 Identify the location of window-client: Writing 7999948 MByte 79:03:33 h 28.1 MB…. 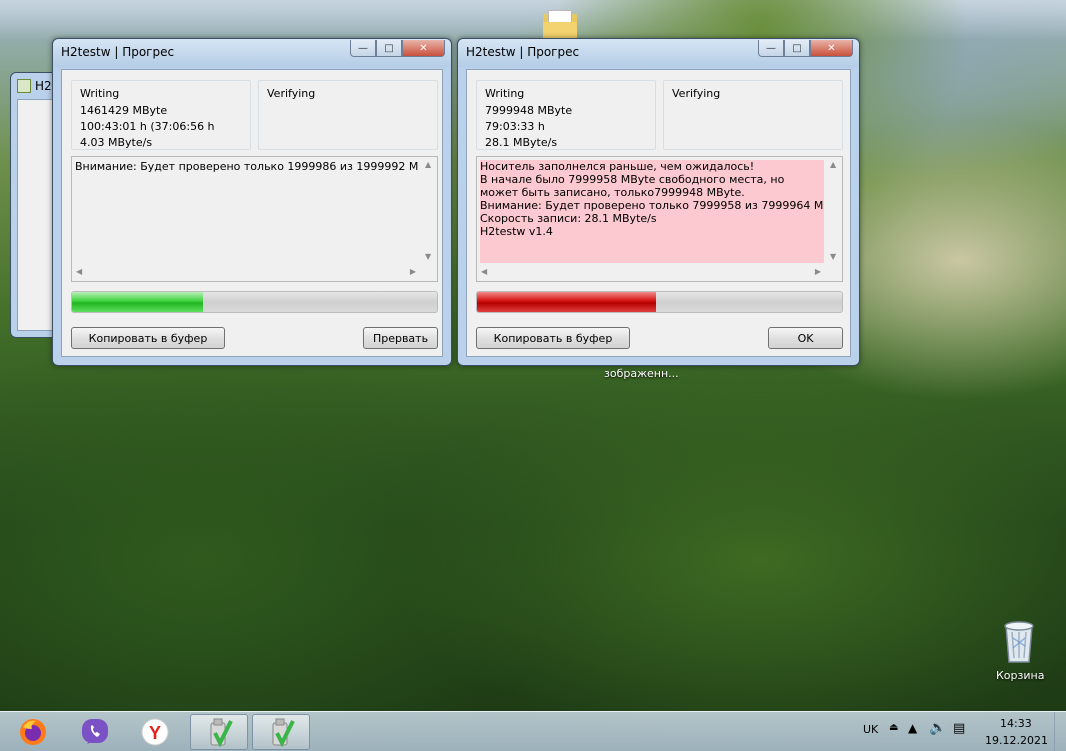
(658, 213).